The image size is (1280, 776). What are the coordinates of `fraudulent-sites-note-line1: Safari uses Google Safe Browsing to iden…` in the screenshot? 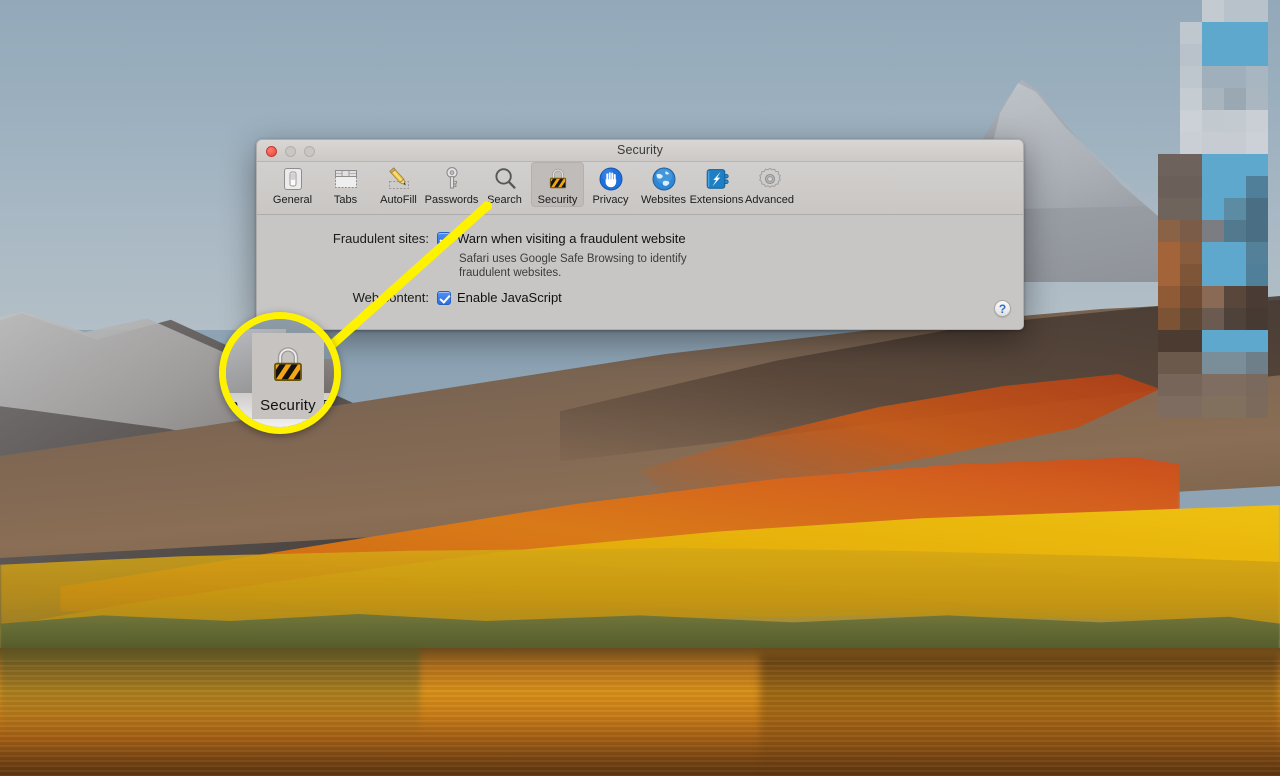 It's located at (573, 259).